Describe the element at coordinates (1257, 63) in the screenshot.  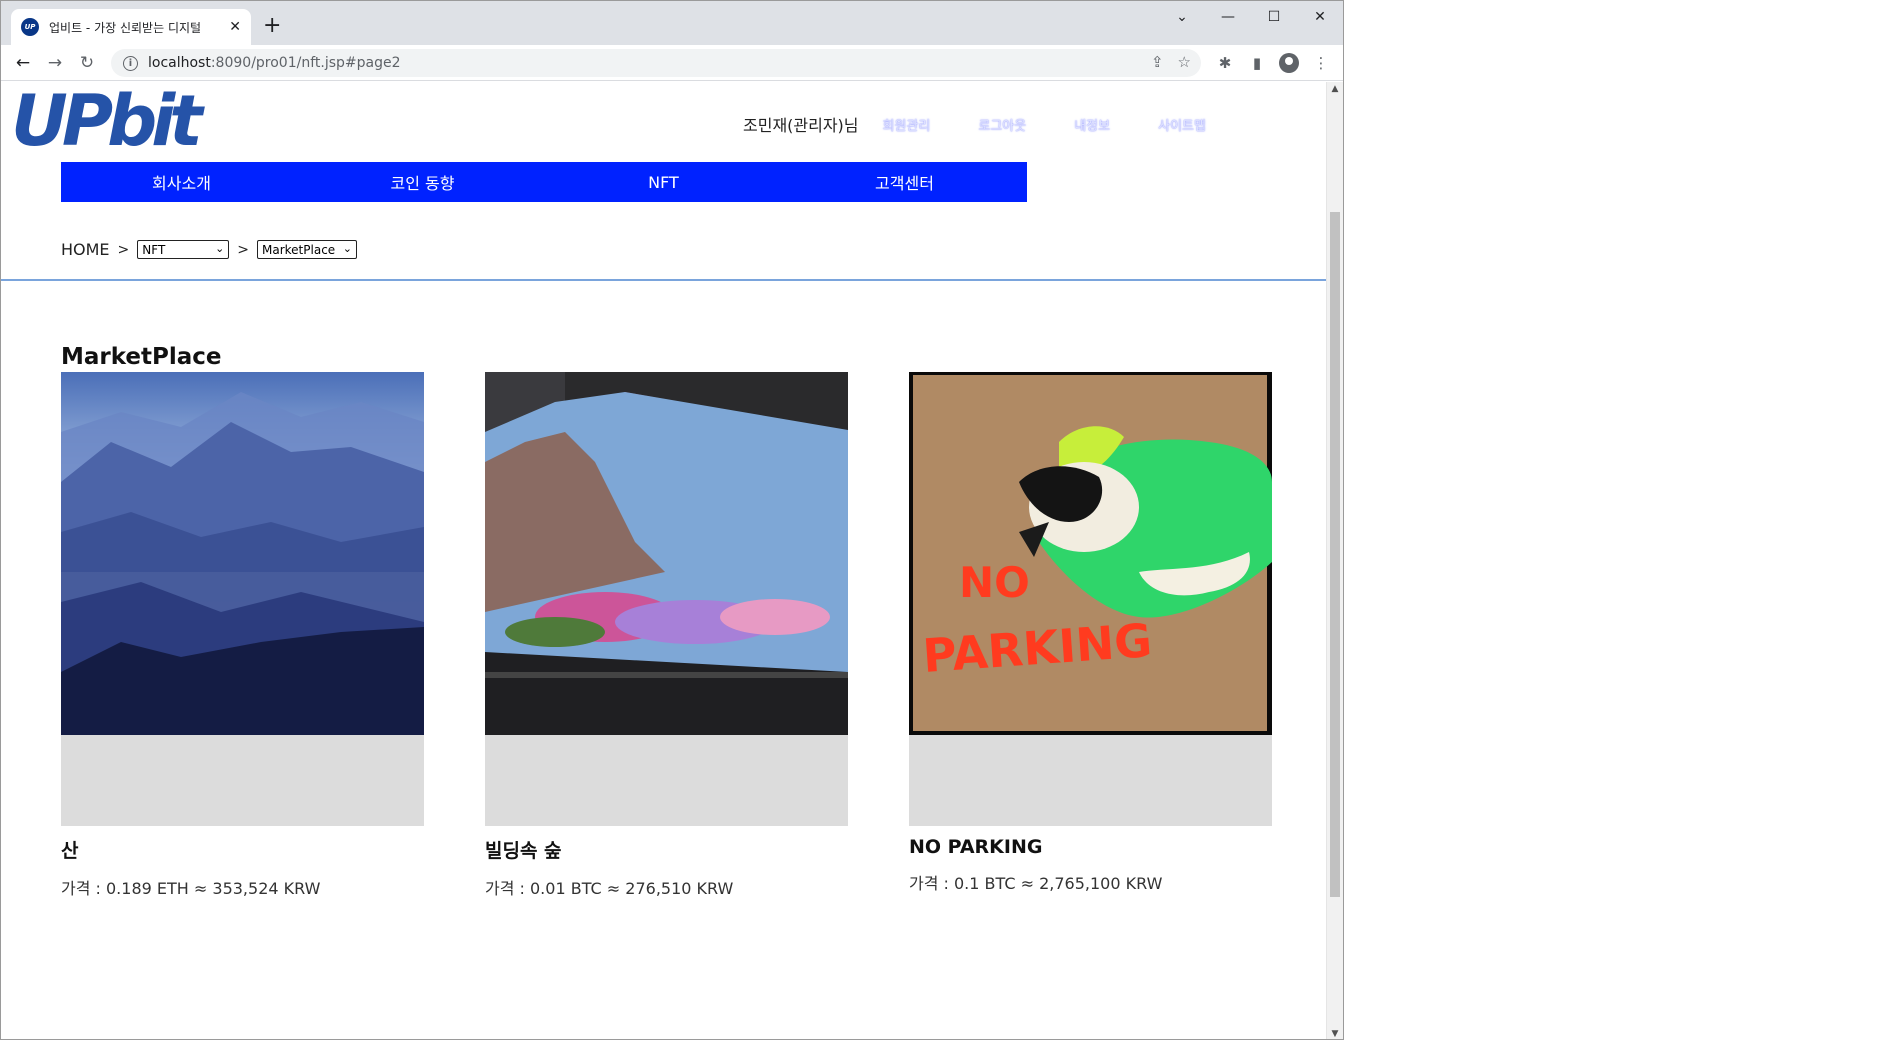
I see `side-panel-icon: ▮` at that location.